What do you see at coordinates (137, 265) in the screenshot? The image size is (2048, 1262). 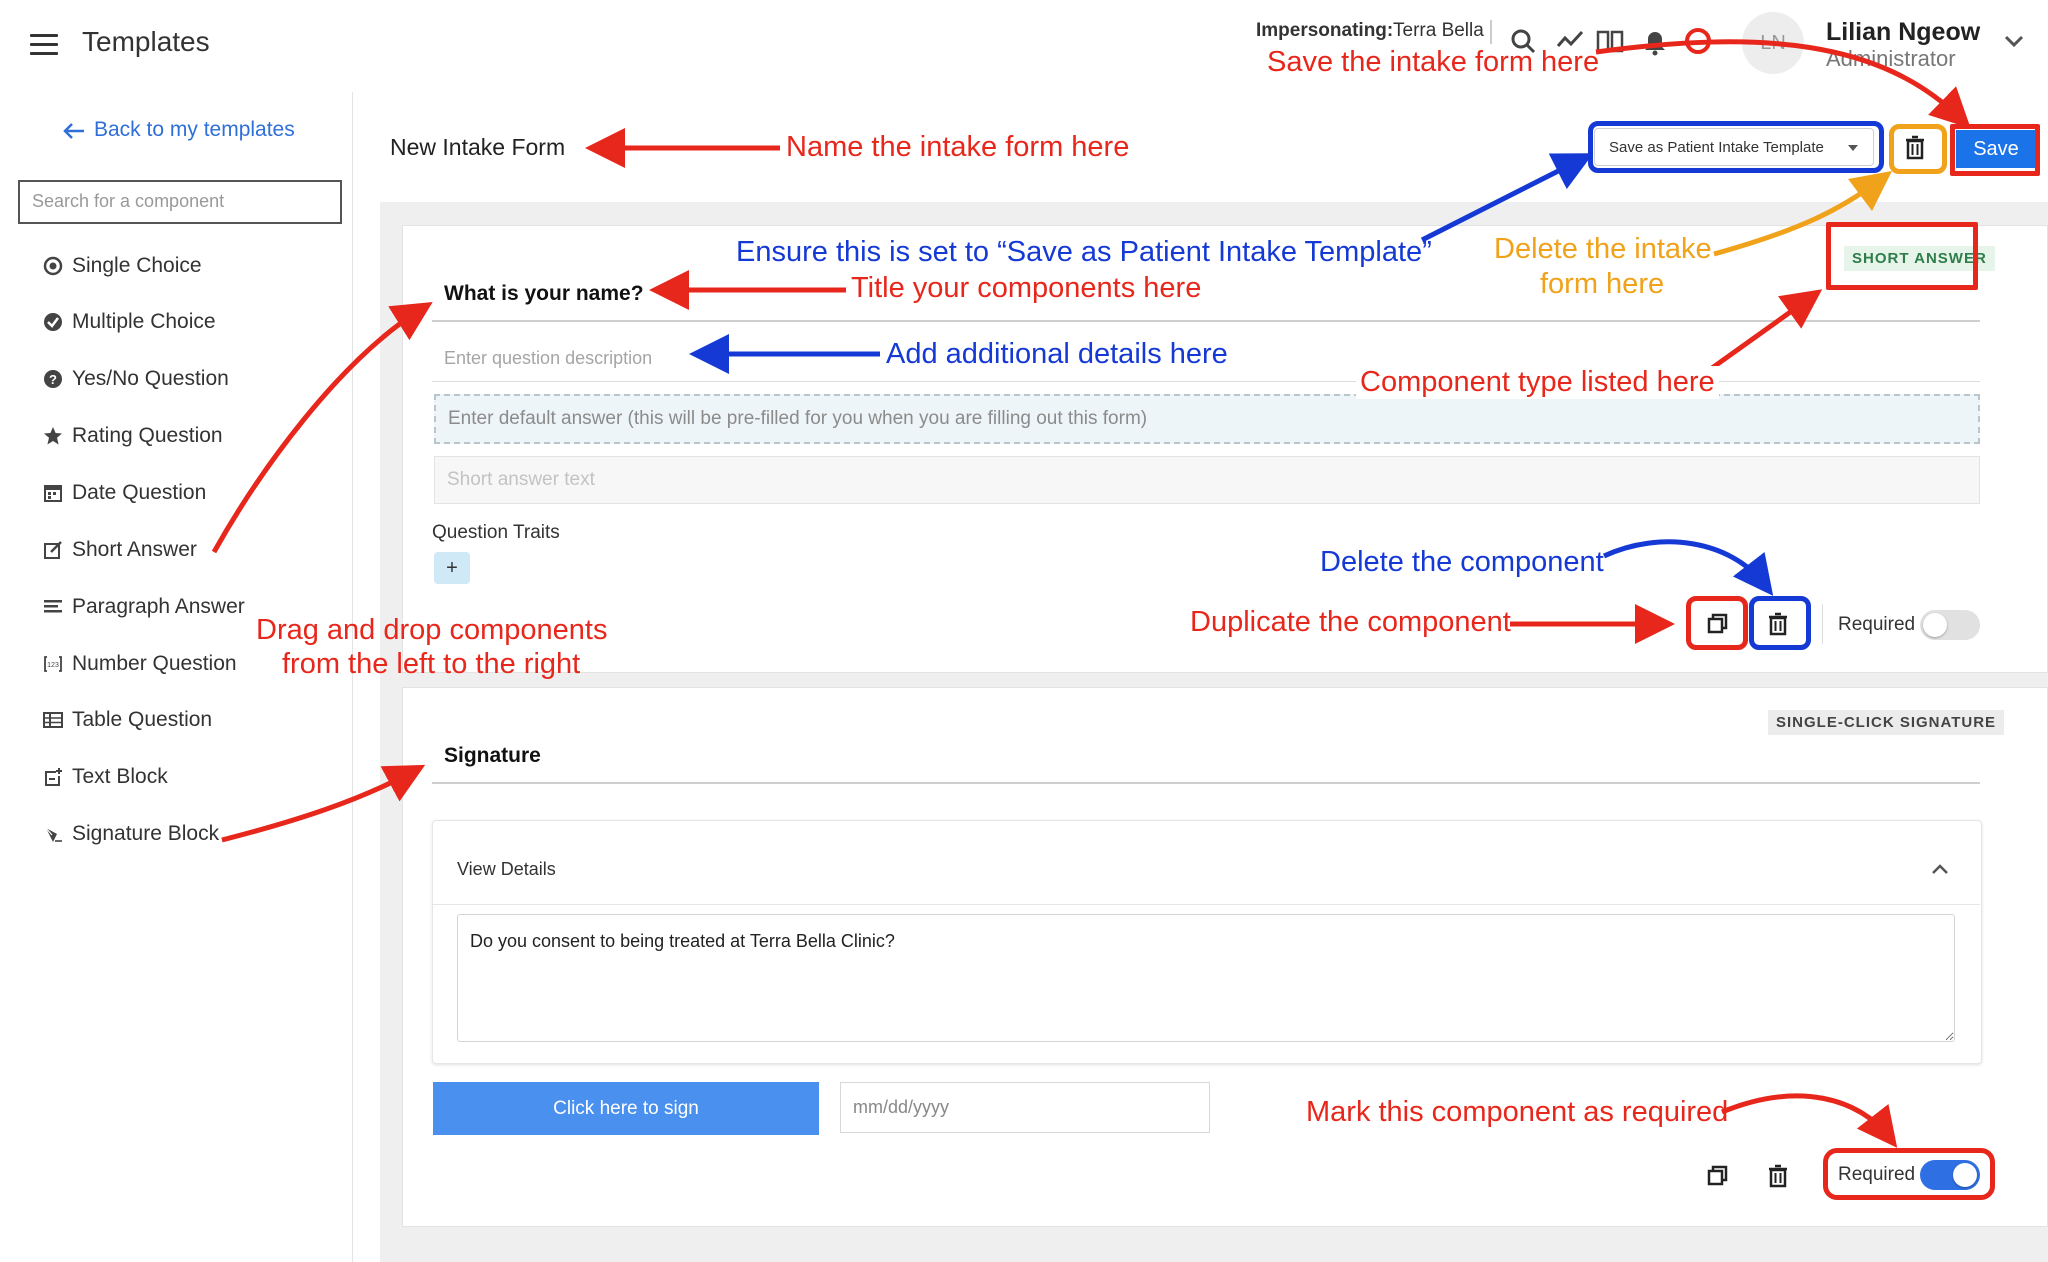 I see `component-label: Single Choice` at bounding box center [137, 265].